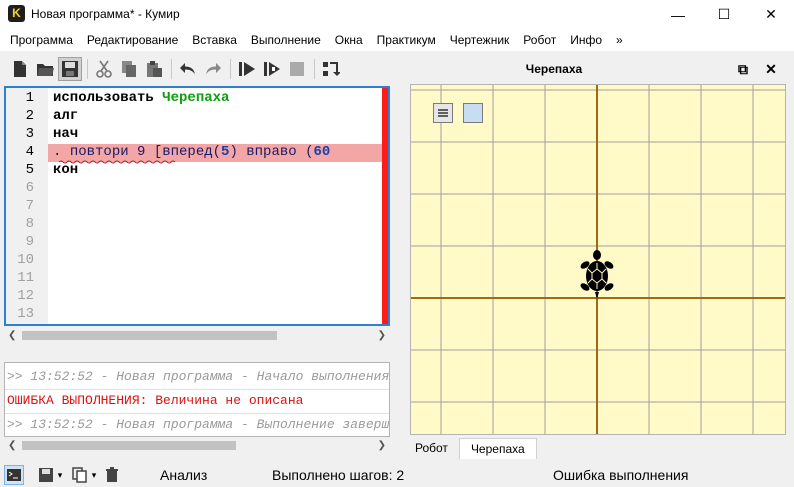  What do you see at coordinates (29, 188) in the screenshot?
I see `line-number: 6` at bounding box center [29, 188].